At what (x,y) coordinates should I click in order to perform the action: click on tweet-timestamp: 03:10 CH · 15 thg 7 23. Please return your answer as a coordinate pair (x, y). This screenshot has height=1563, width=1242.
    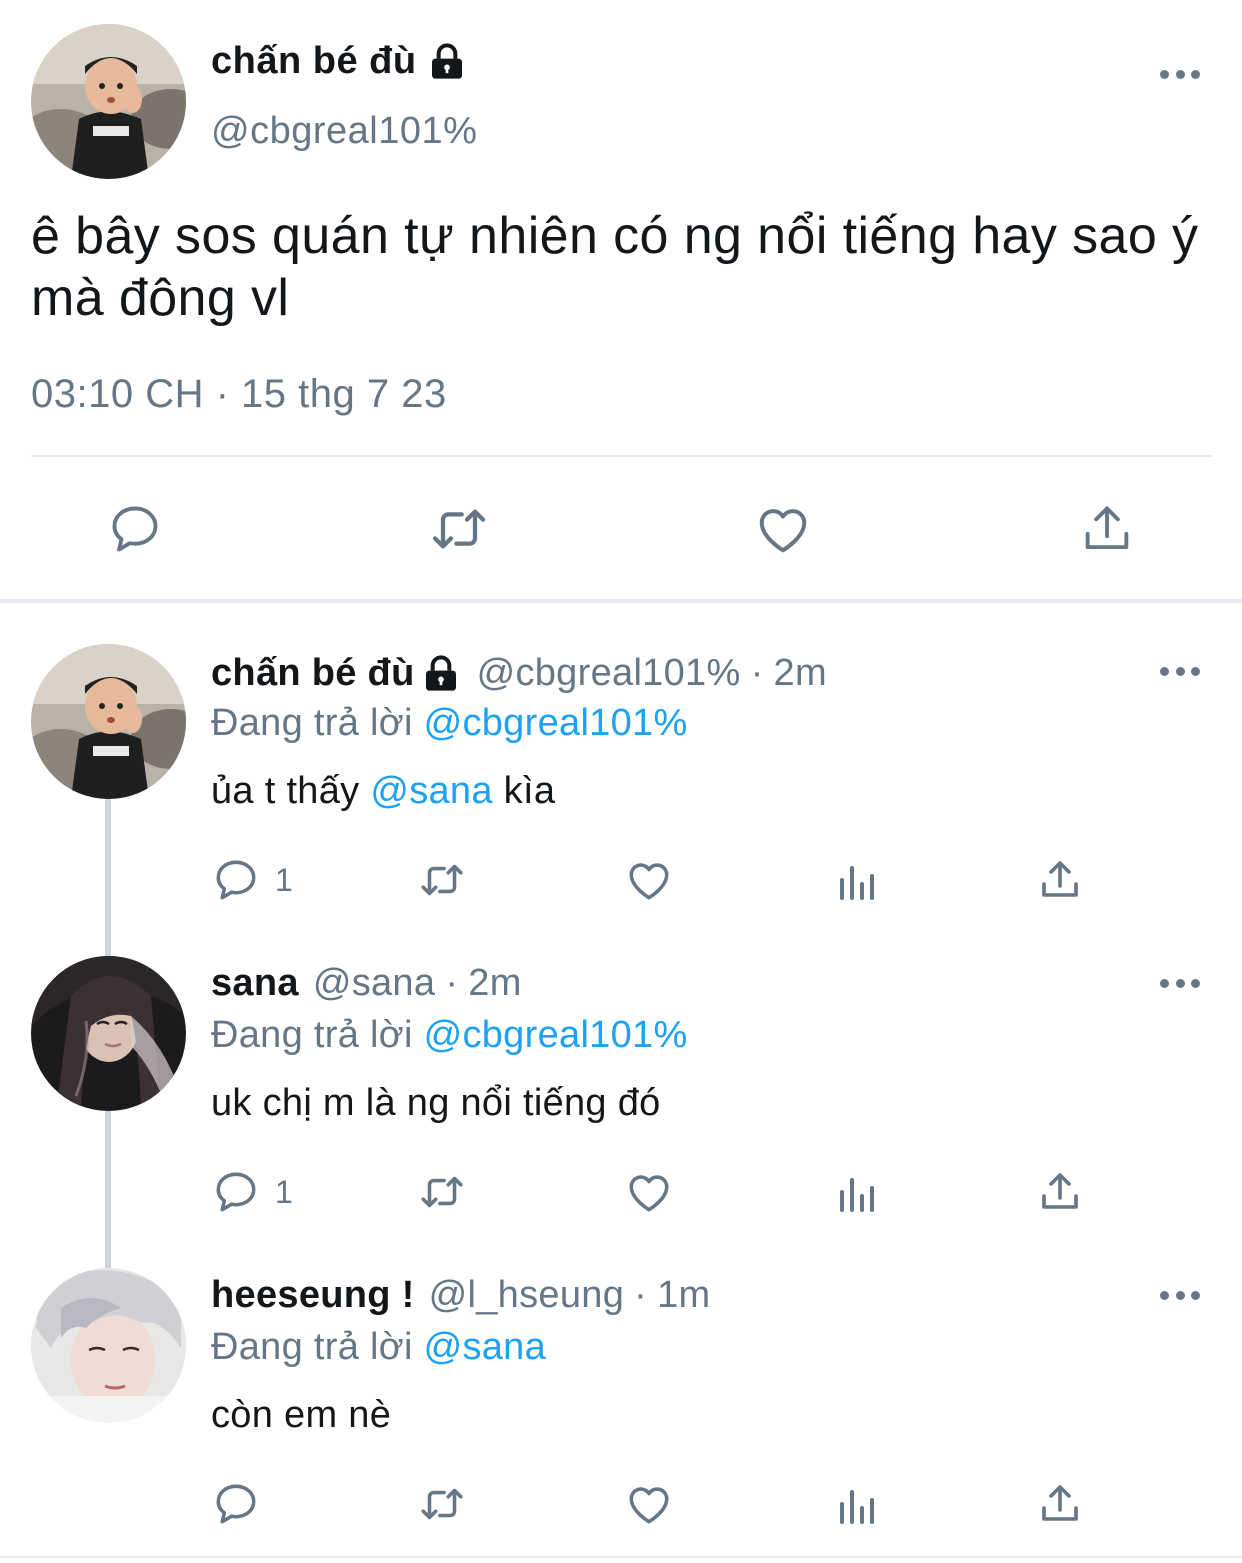
    Looking at the image, I should click on (239, 394).